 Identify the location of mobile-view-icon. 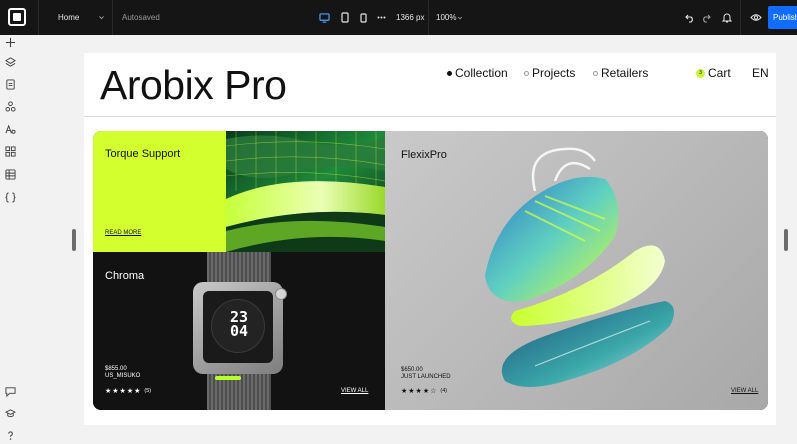
(363, 17).